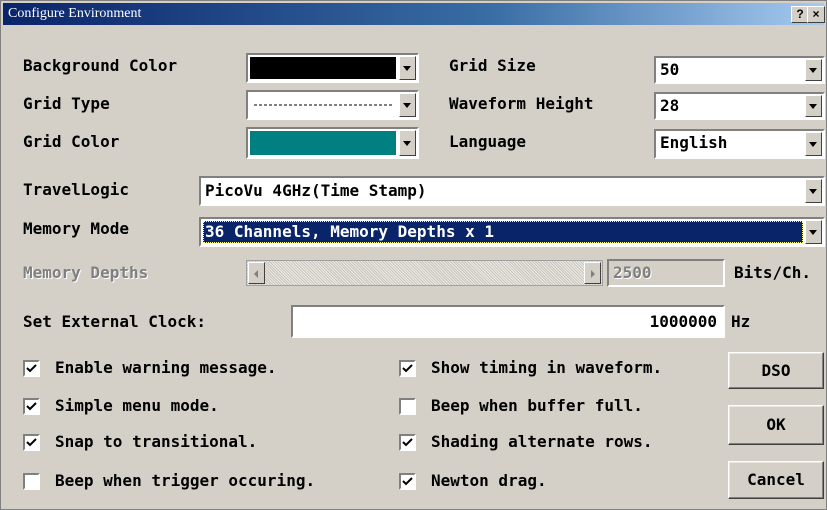  Describe the element at coordinates (512, 191) in the screenshot. I see `travellogic-select: PicoVu 4GHz(Time Stamp)` at that location.